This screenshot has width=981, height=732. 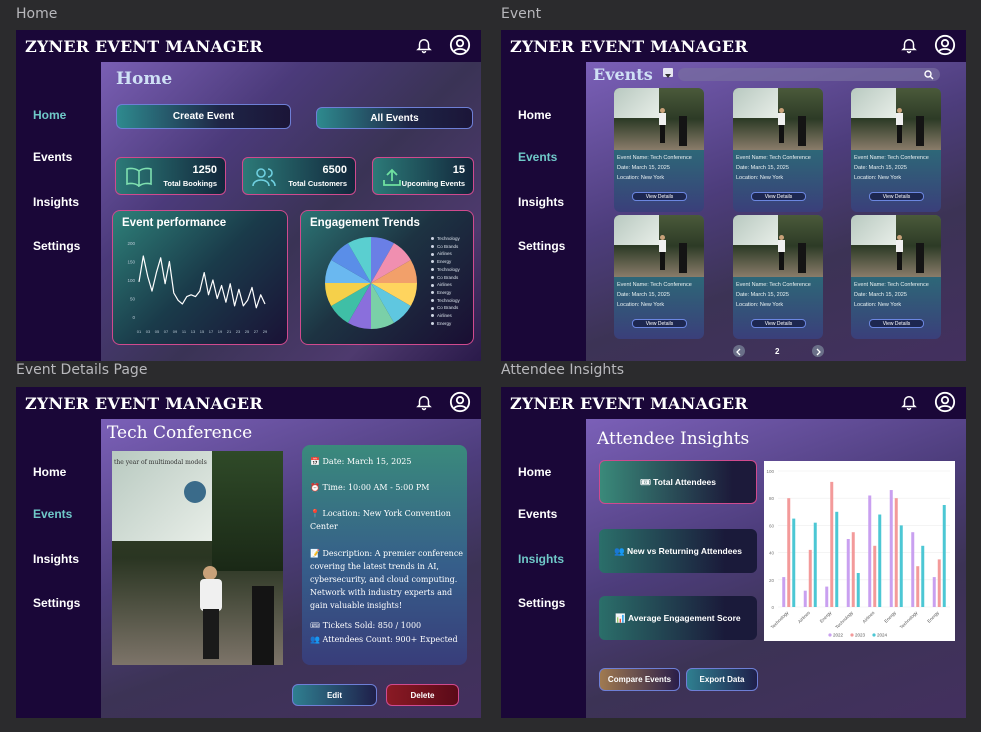 I want to click on legend-item: Energy, so click(x=445, y=262).